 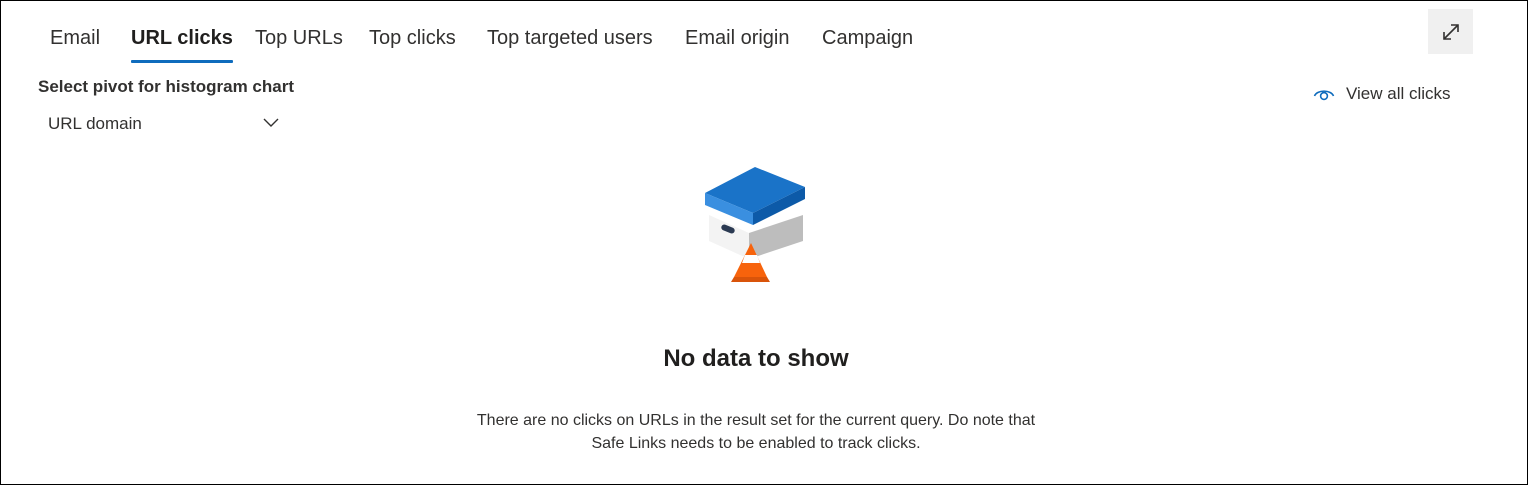 What do you see at coordinates (182, 39) in the screenshot?
I see `tab-url-clicks: URL clicks` at bounding box center [182, 39].